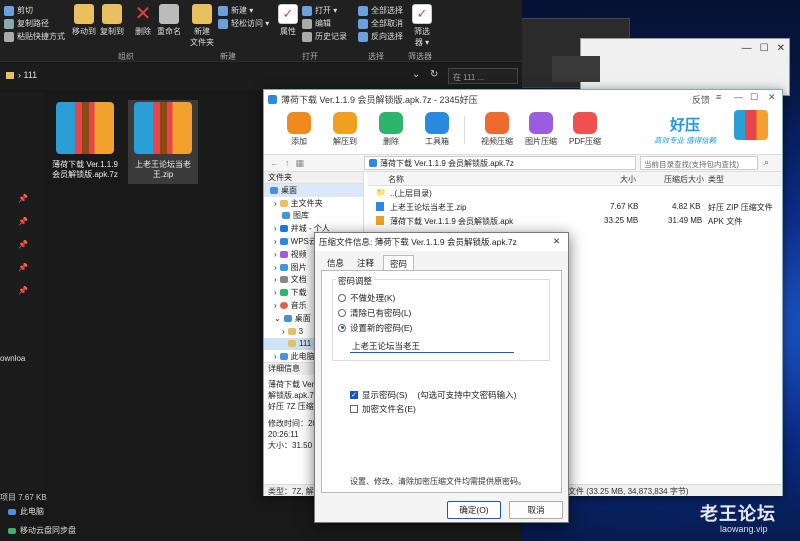  Describe the element at coordinates (12, 358) in the screenshot. I see `nav-item-downloads: ownloa` at that location.